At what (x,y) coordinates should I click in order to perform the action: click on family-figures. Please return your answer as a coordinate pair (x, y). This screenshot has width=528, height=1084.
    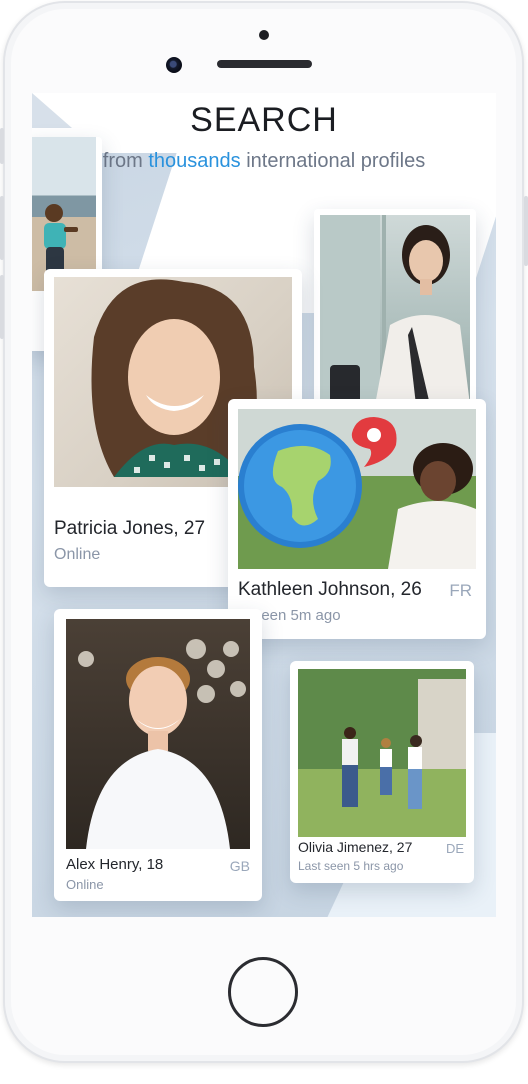
    Looking at the image, I should click on (382, 753).